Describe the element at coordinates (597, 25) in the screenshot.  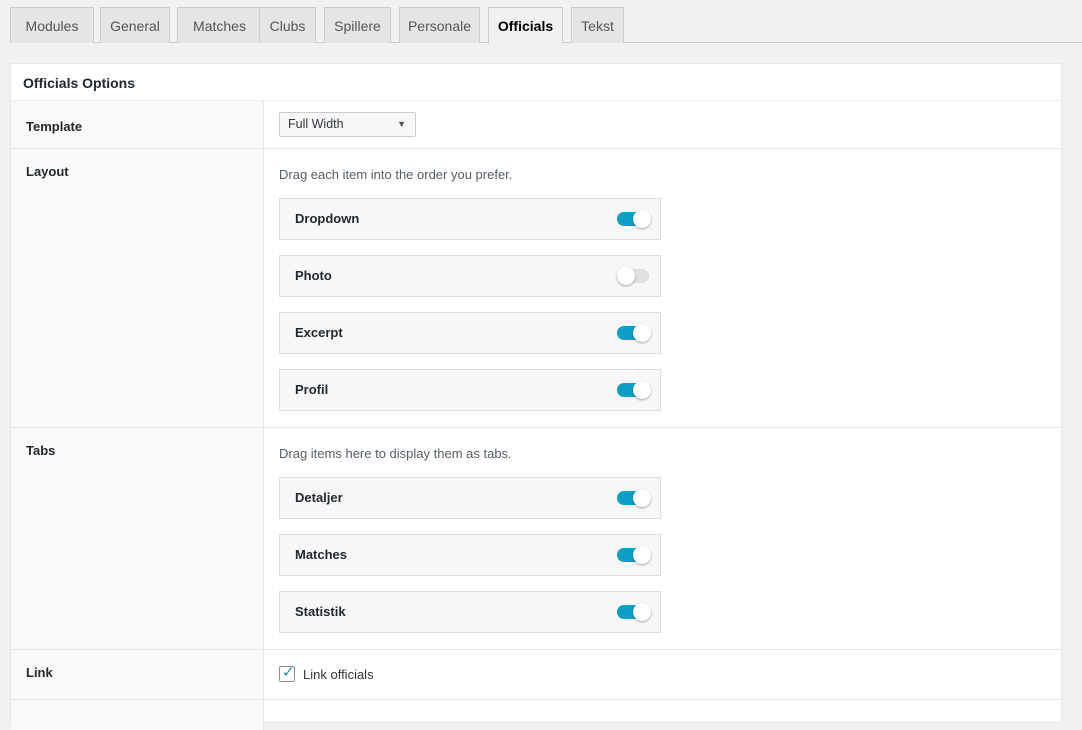
I see `tab-tekst: Tekst` at that location.